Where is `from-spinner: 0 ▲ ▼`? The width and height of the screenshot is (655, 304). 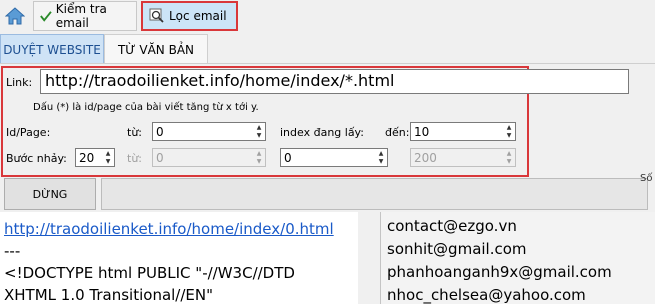 from-spinner: 0 ▲ ▼ is located at coordinates (209, 131).